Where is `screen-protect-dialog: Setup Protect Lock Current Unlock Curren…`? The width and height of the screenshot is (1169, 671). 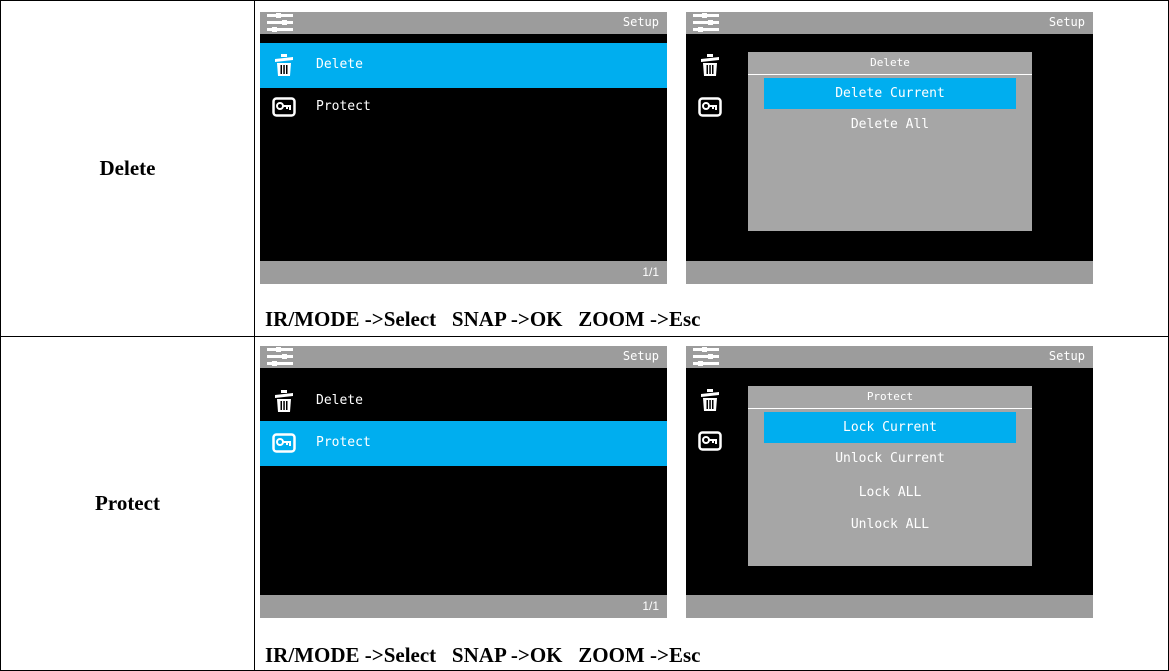 screen-protect-dialog: Setup Protect Lock Current Unlock Curren… is located at coordinates (889, 482).